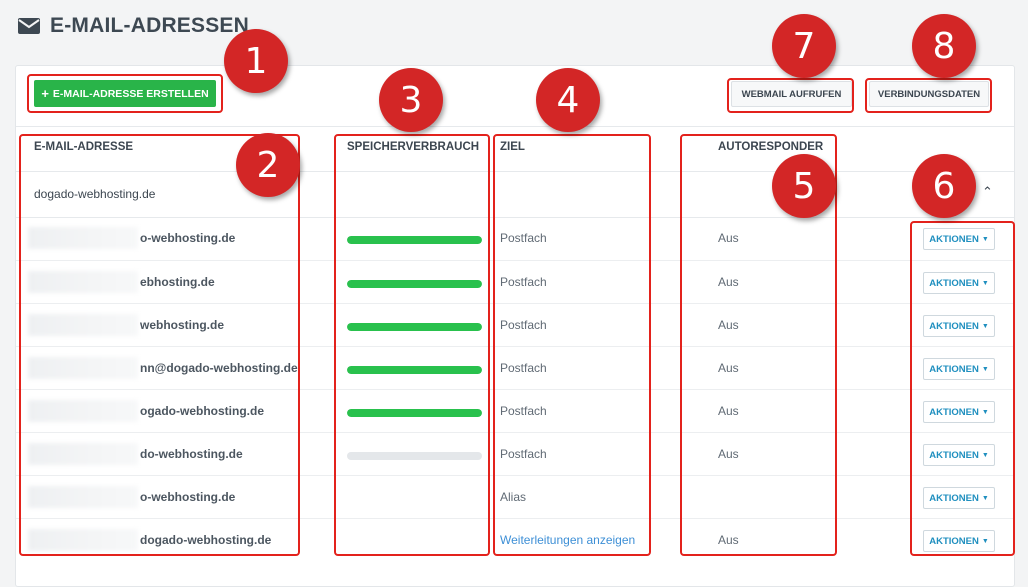 This screenshot has width=1028, height=587. I want to click on page-title: E-MAIL-ADRESSEN, so click(133, 26).